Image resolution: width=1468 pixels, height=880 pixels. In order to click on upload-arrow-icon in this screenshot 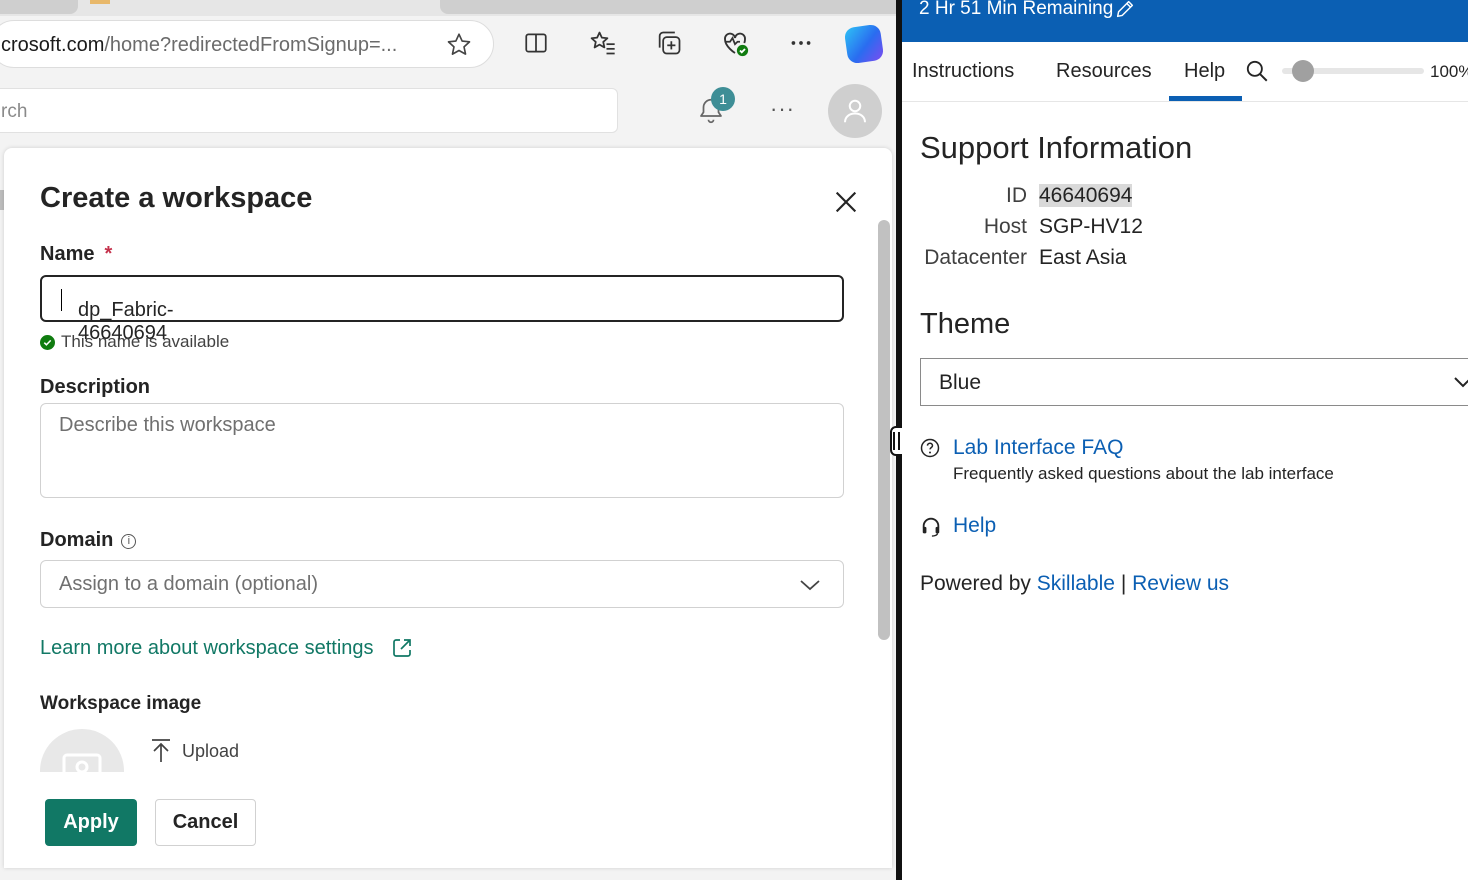, I will do `click(161, 750)`.